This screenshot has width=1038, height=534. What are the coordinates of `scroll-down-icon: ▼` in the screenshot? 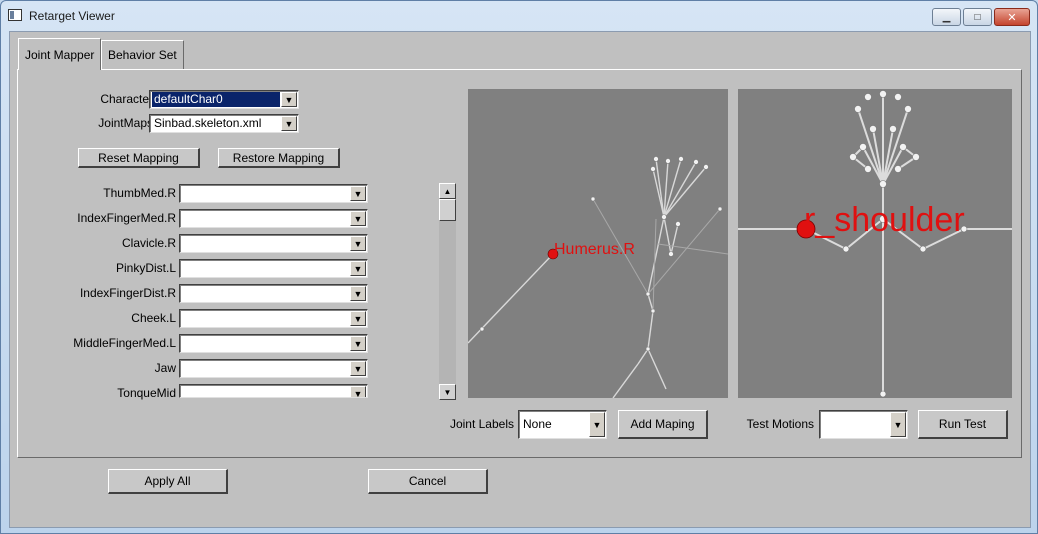 It's located at (447, 392).